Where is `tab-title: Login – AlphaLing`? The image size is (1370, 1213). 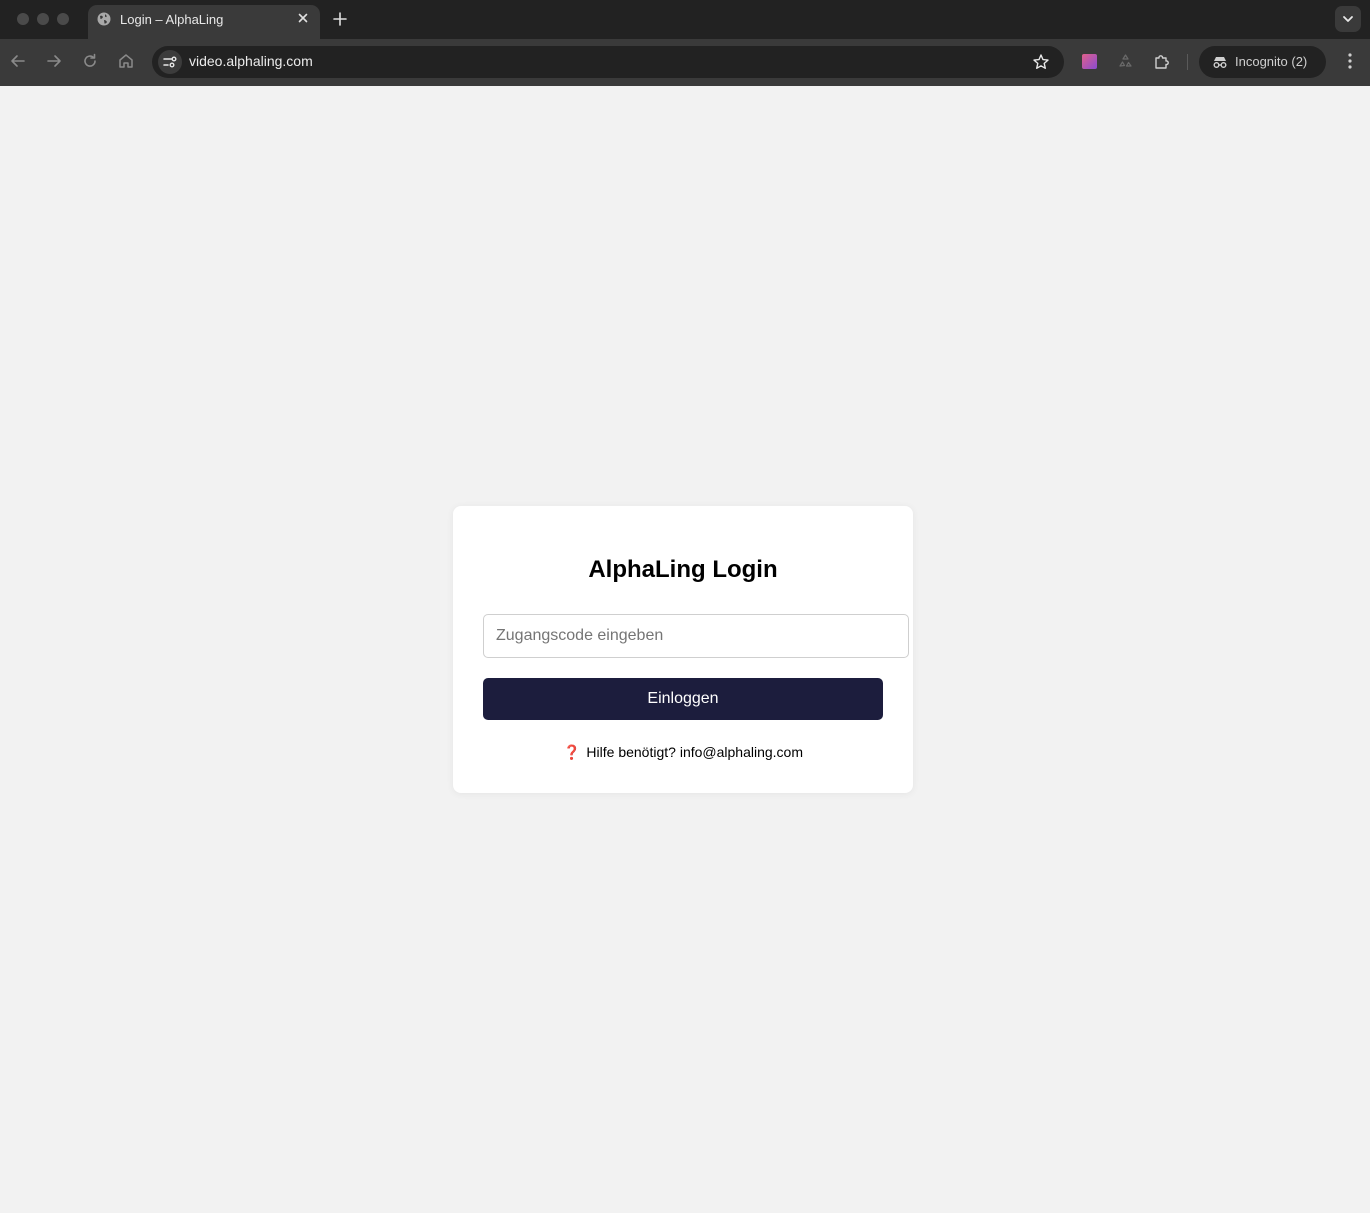
tab-title: Login – AlphaLing is located at coordinates (172, 19).